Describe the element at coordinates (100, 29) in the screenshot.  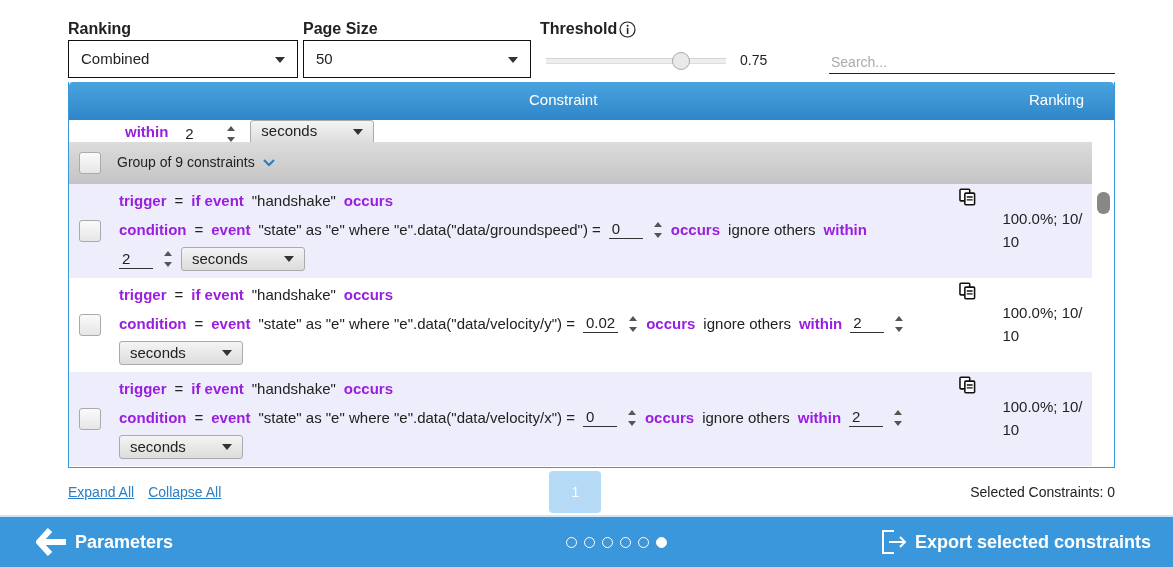
I see `ranking-label: Ranking` at that location.